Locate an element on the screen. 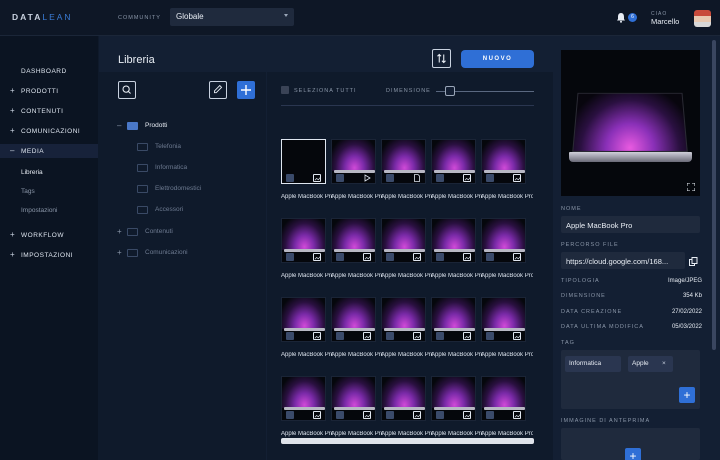 This screenshot has height=460, width=720. sidebar-item-prodotti: + PRODOTTI is located at coordinates (49, 91).